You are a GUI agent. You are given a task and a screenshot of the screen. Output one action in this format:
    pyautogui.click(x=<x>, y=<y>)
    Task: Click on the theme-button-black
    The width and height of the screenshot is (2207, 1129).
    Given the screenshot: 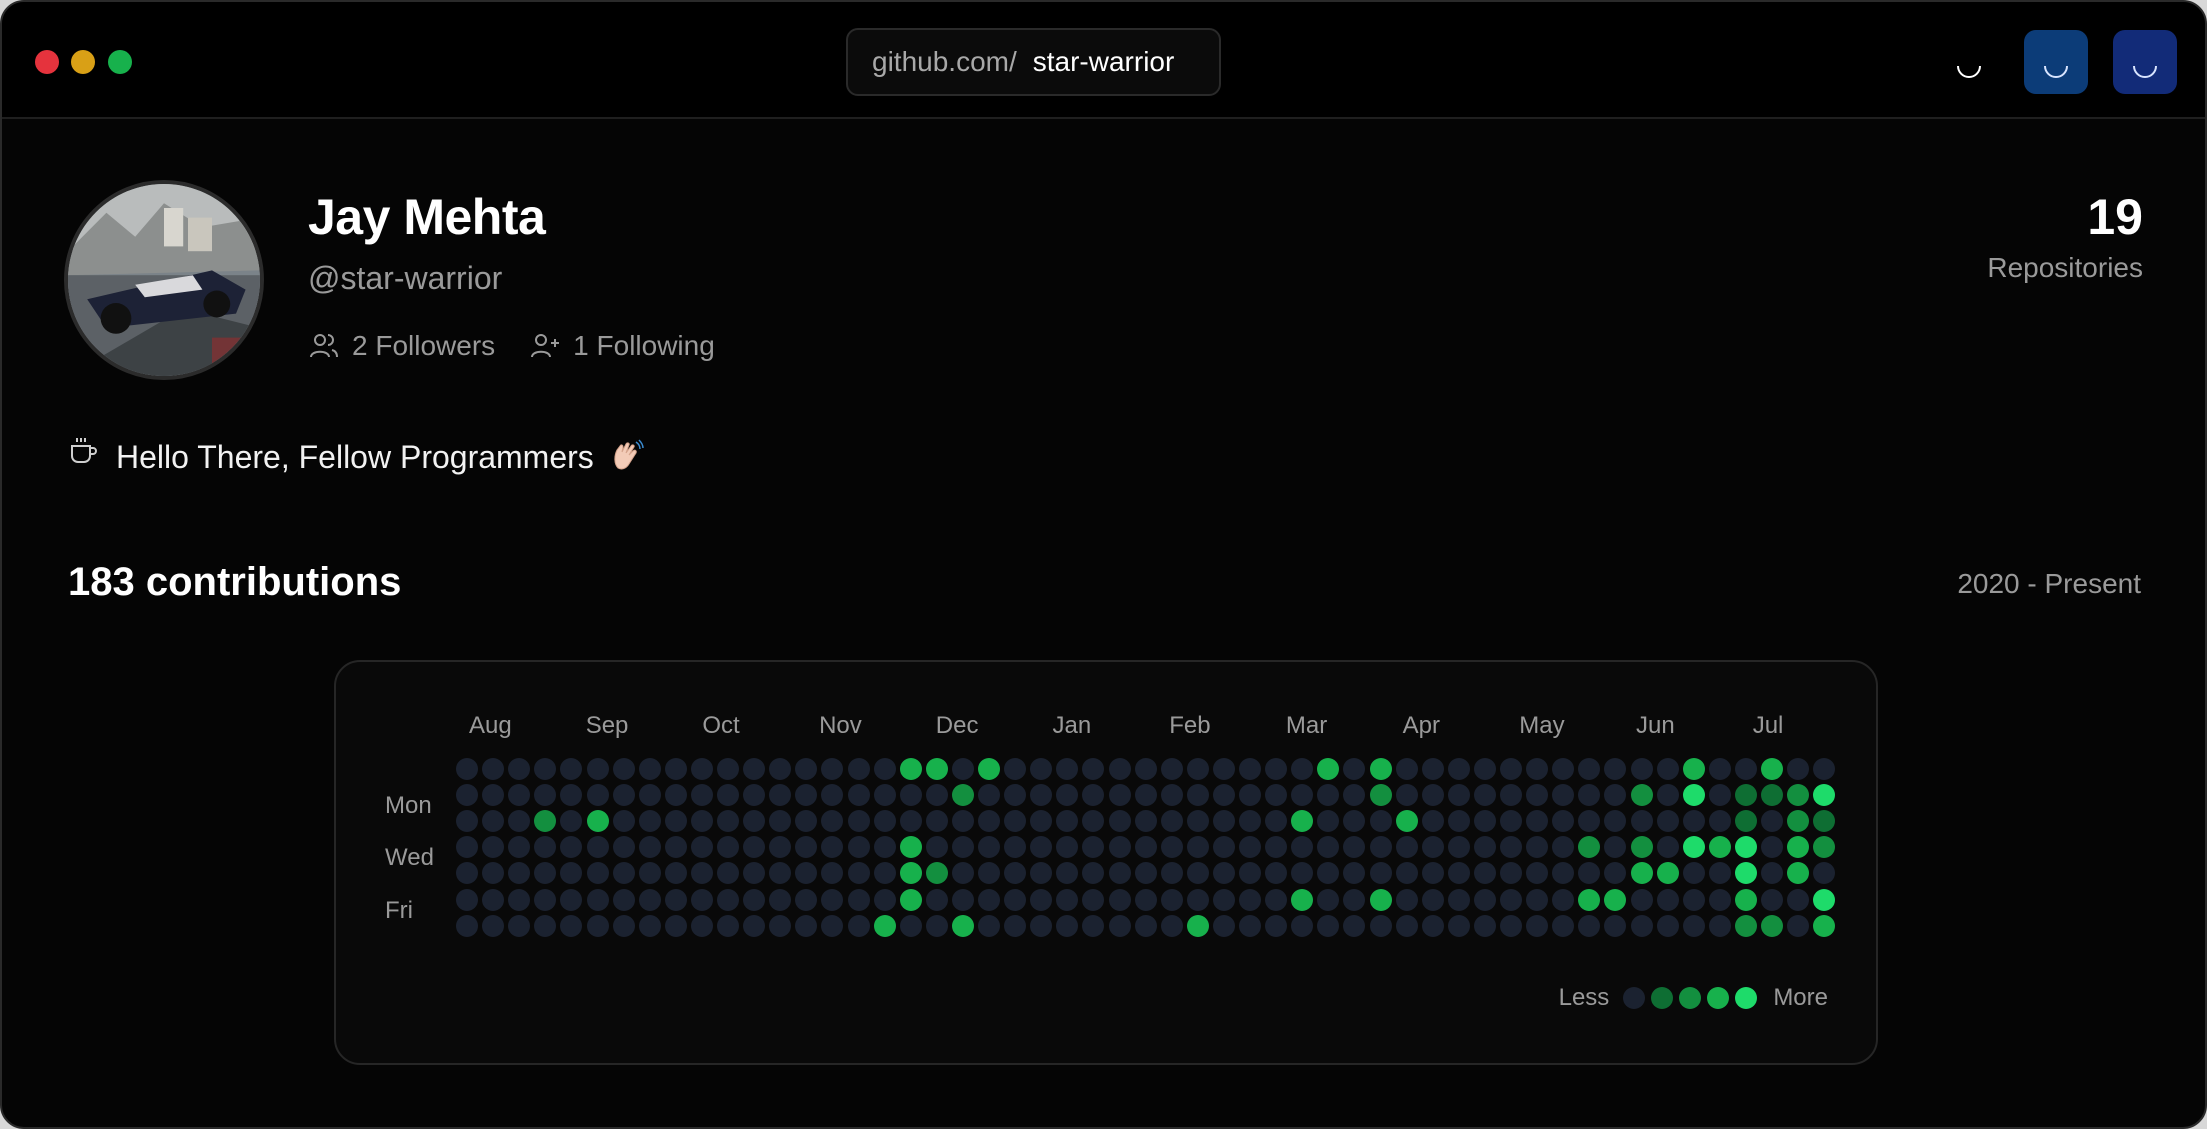 What is the action you would take?
    pyautogui.click(x=1969, y=62)
    